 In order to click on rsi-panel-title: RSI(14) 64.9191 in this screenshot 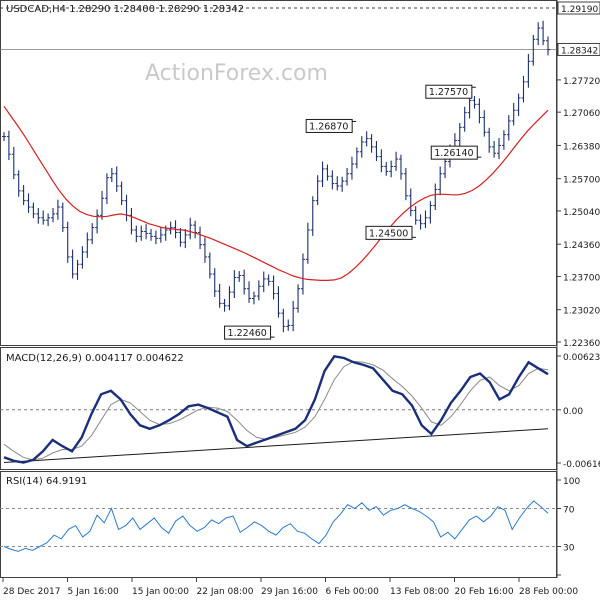, I will do `click(46, 481)`.